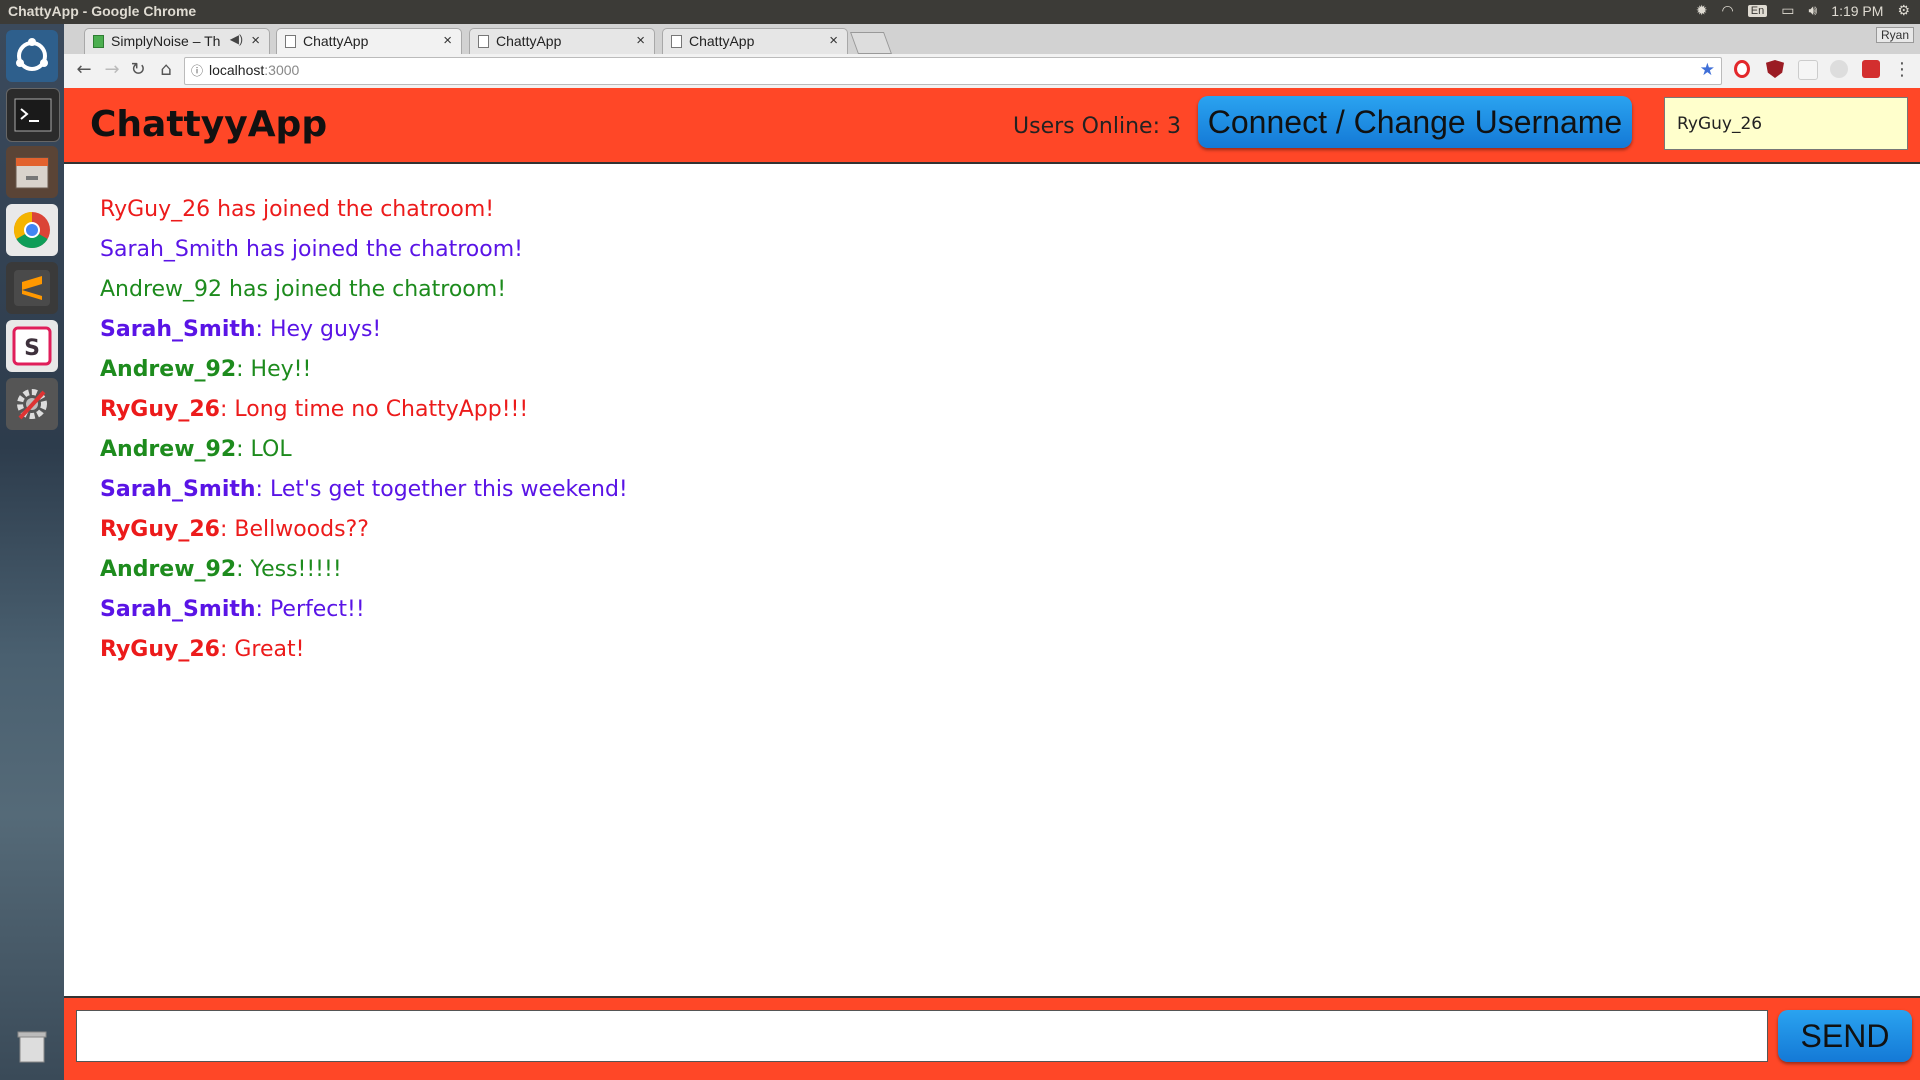 The image size is (1920, 1080). I want to click on notification-text: RyGuy_26 has joined the chatroom!, so click(297, 209).